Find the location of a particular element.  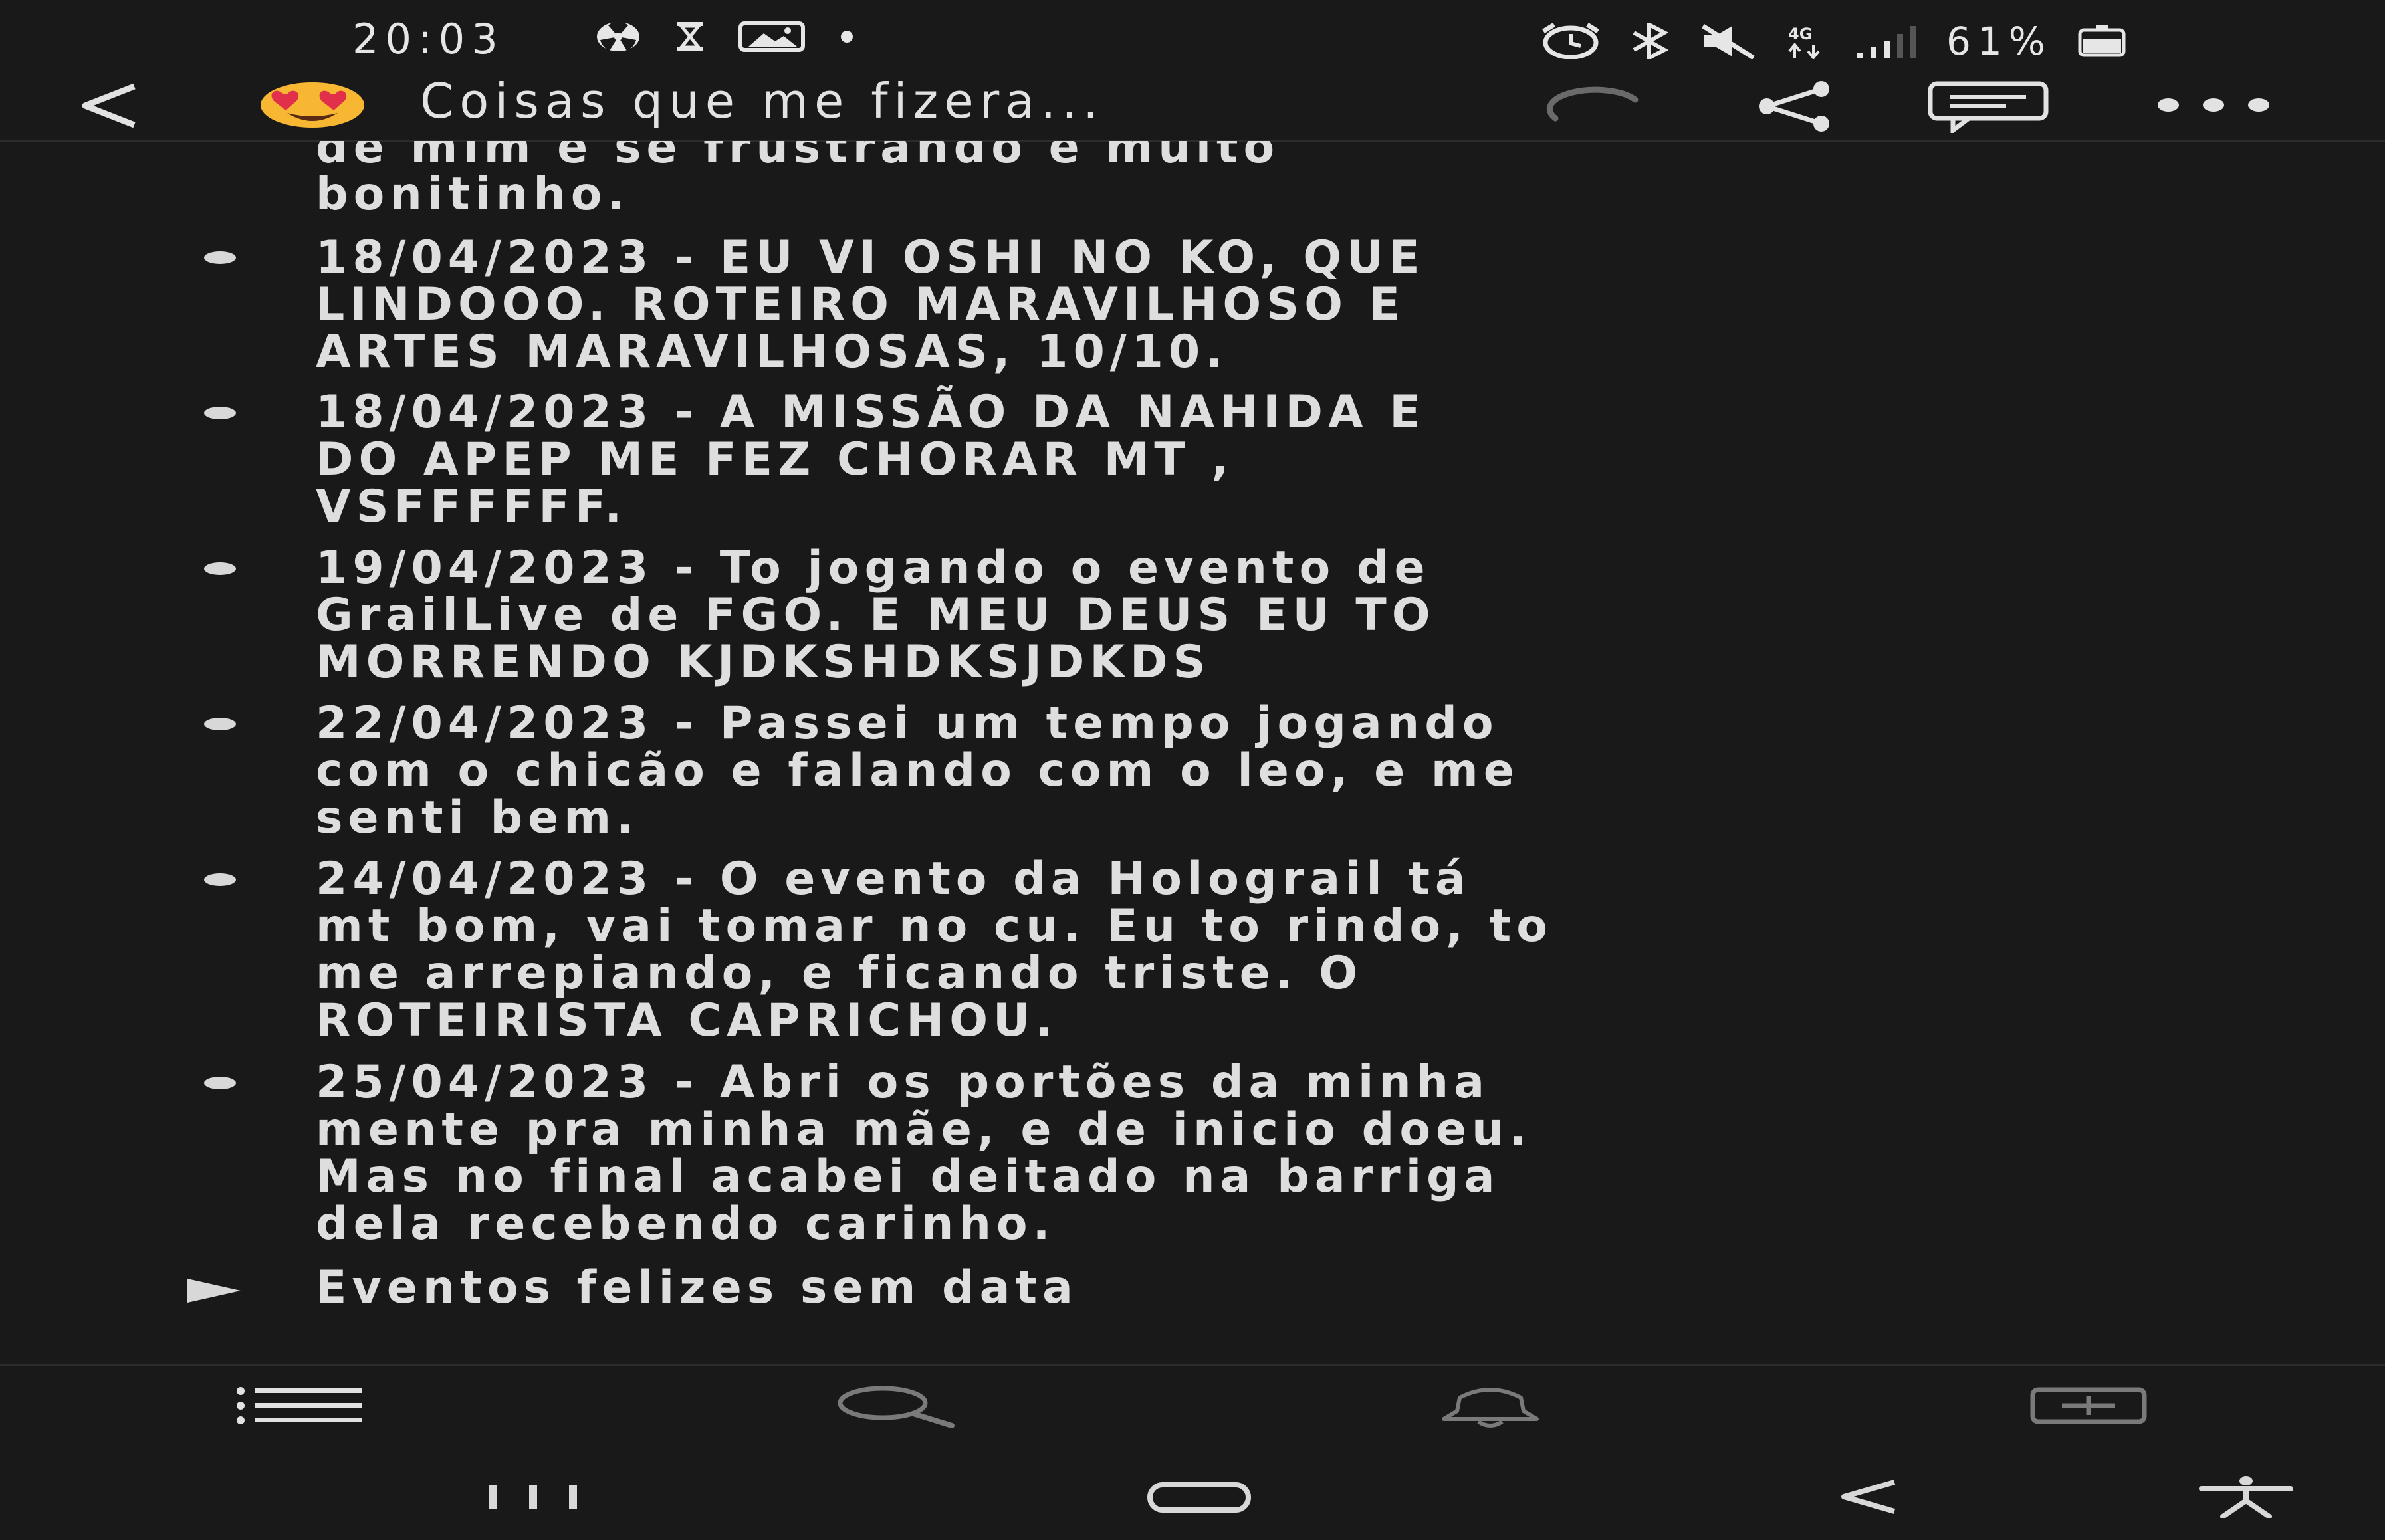

recents-button is located at coordinates (533, 1498).